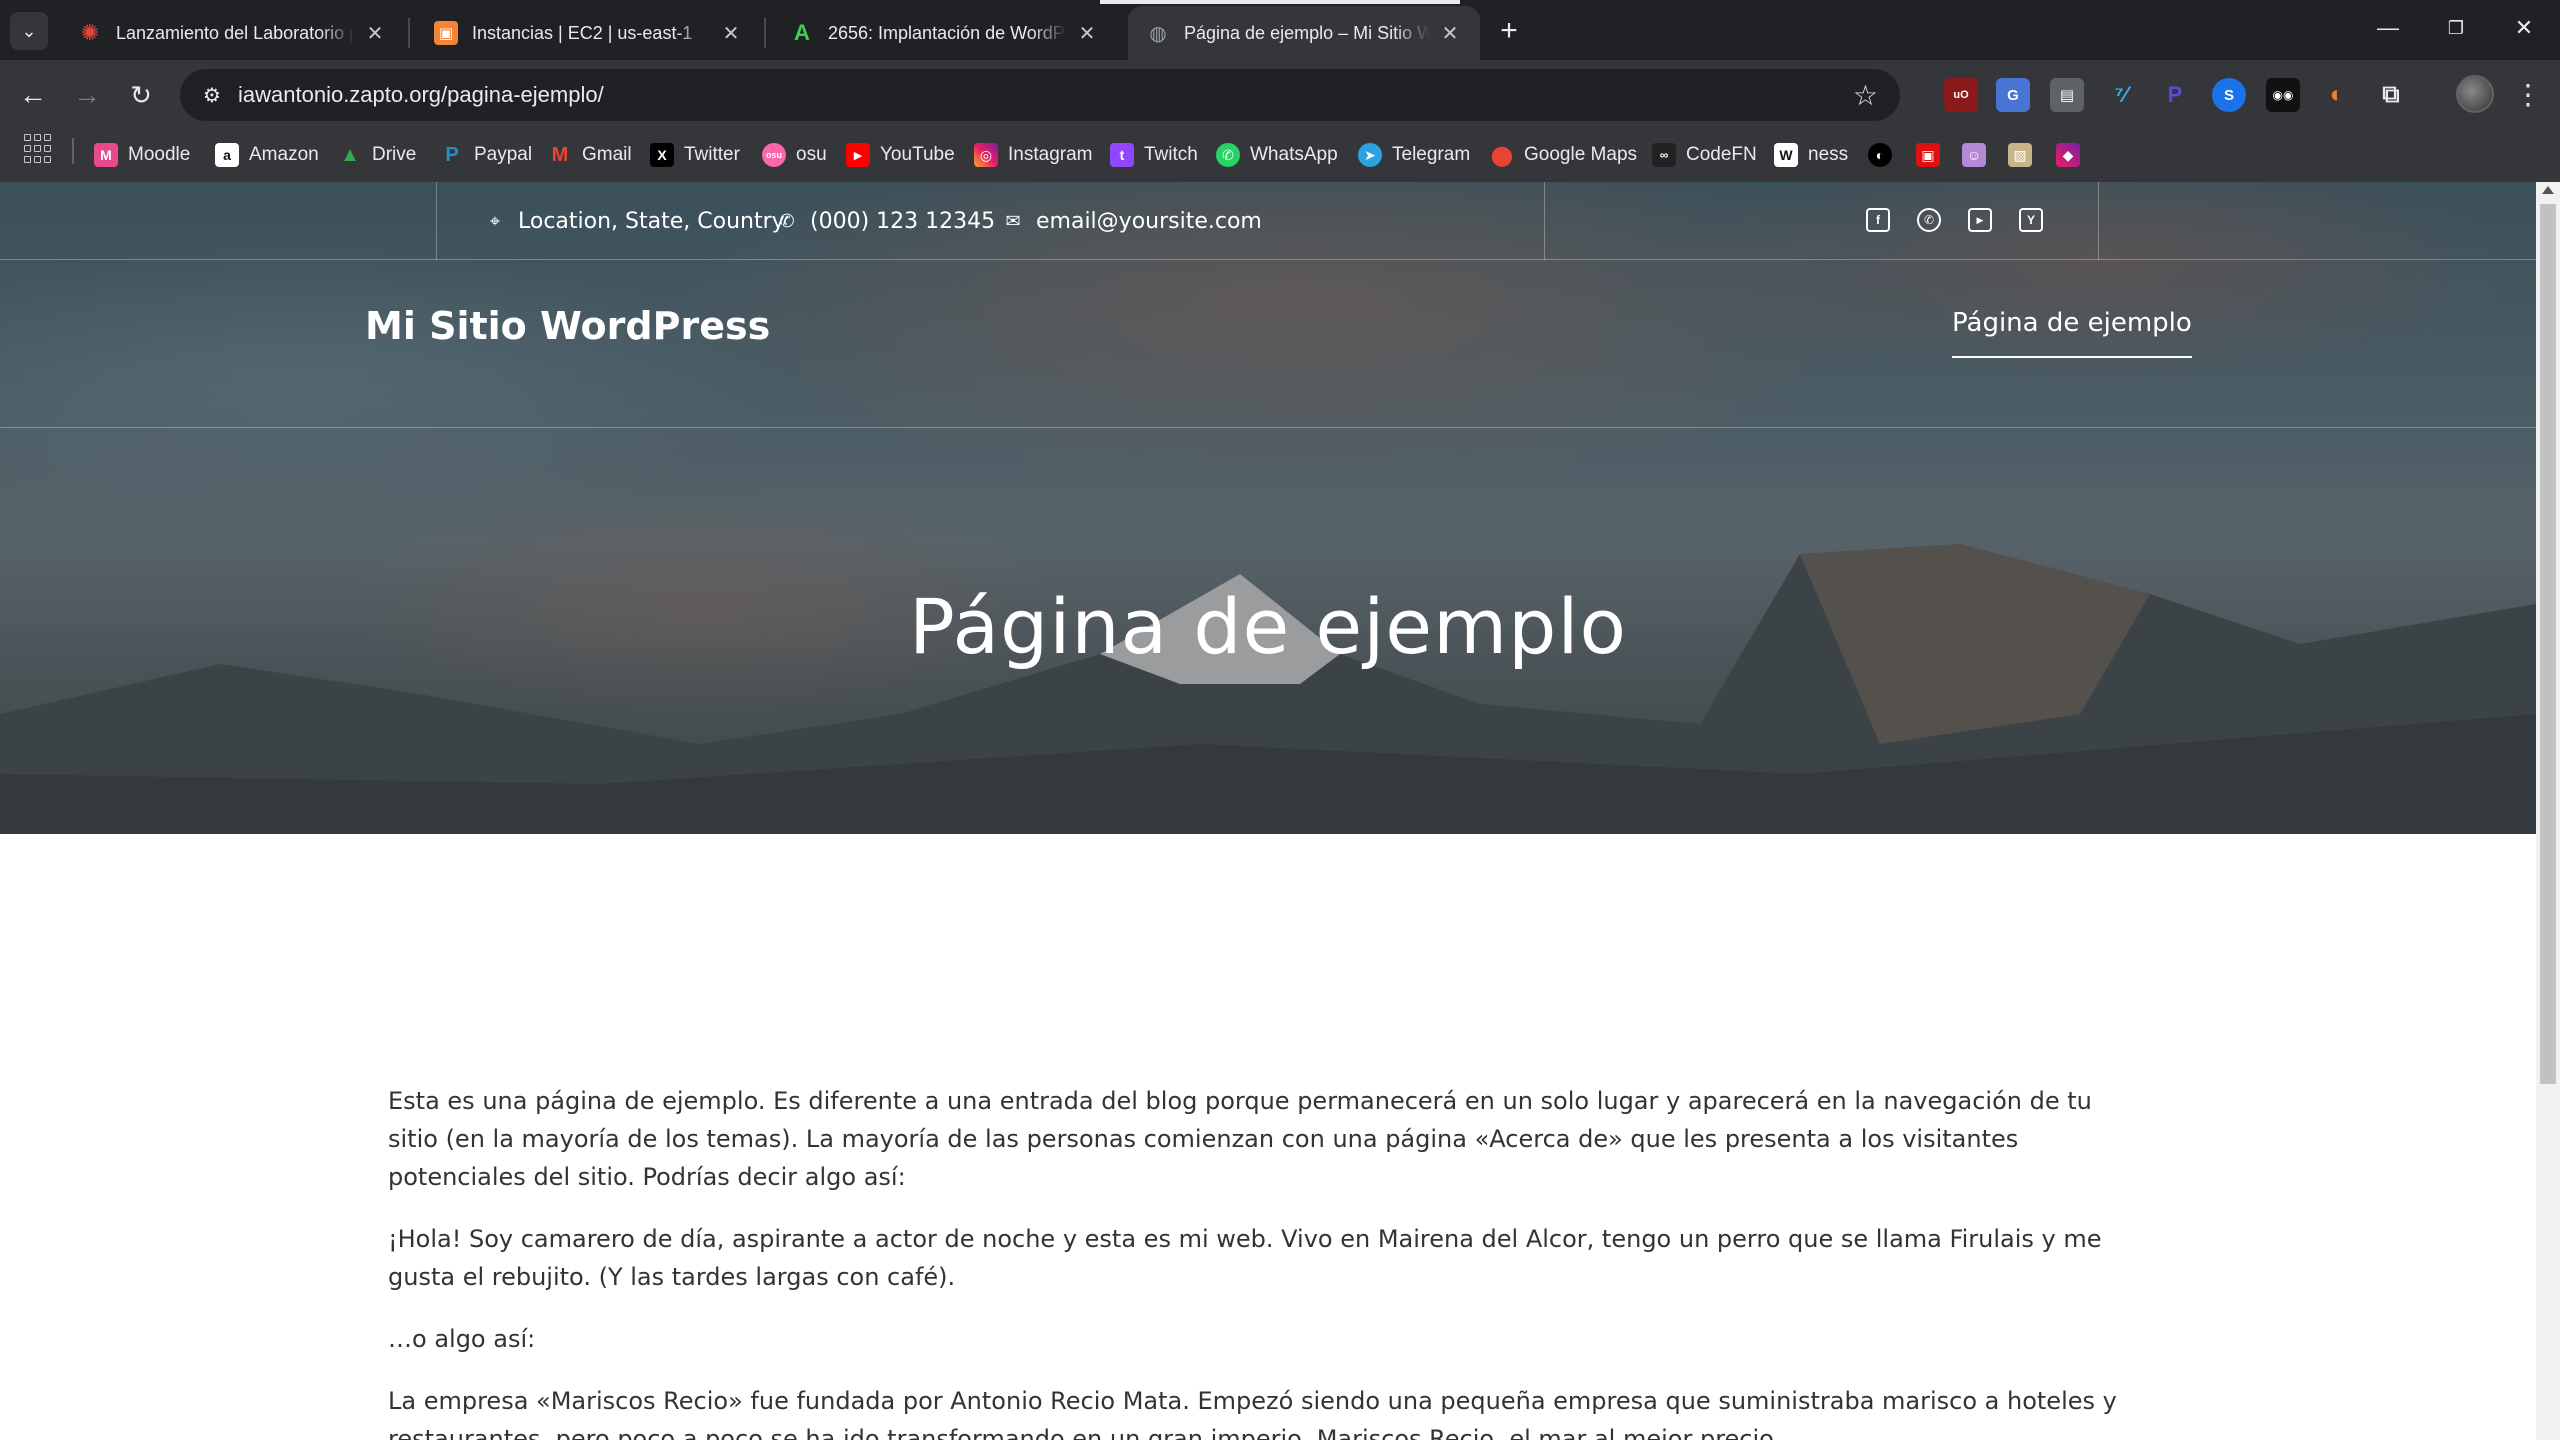 The image size is (2560, 1440). Describe the element at coordinates (2067, 95) in the screenshot. I see `reader-extension-icon: ▤` at that location.